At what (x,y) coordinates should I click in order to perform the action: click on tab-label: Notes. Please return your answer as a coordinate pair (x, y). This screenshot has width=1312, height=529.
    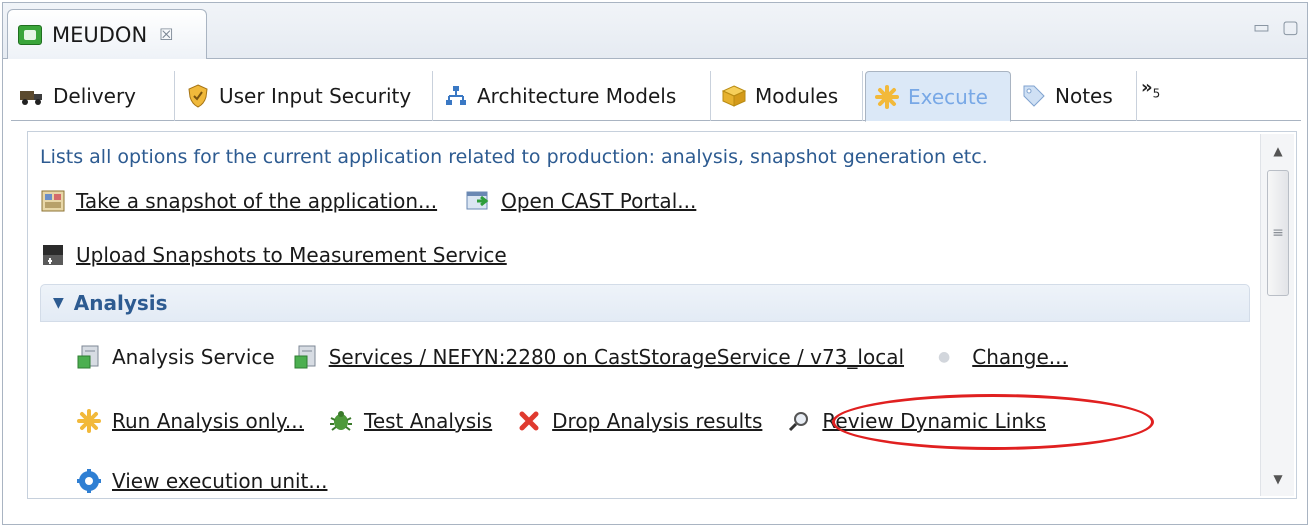
    Looking at the image, I should click on (1084, 96).